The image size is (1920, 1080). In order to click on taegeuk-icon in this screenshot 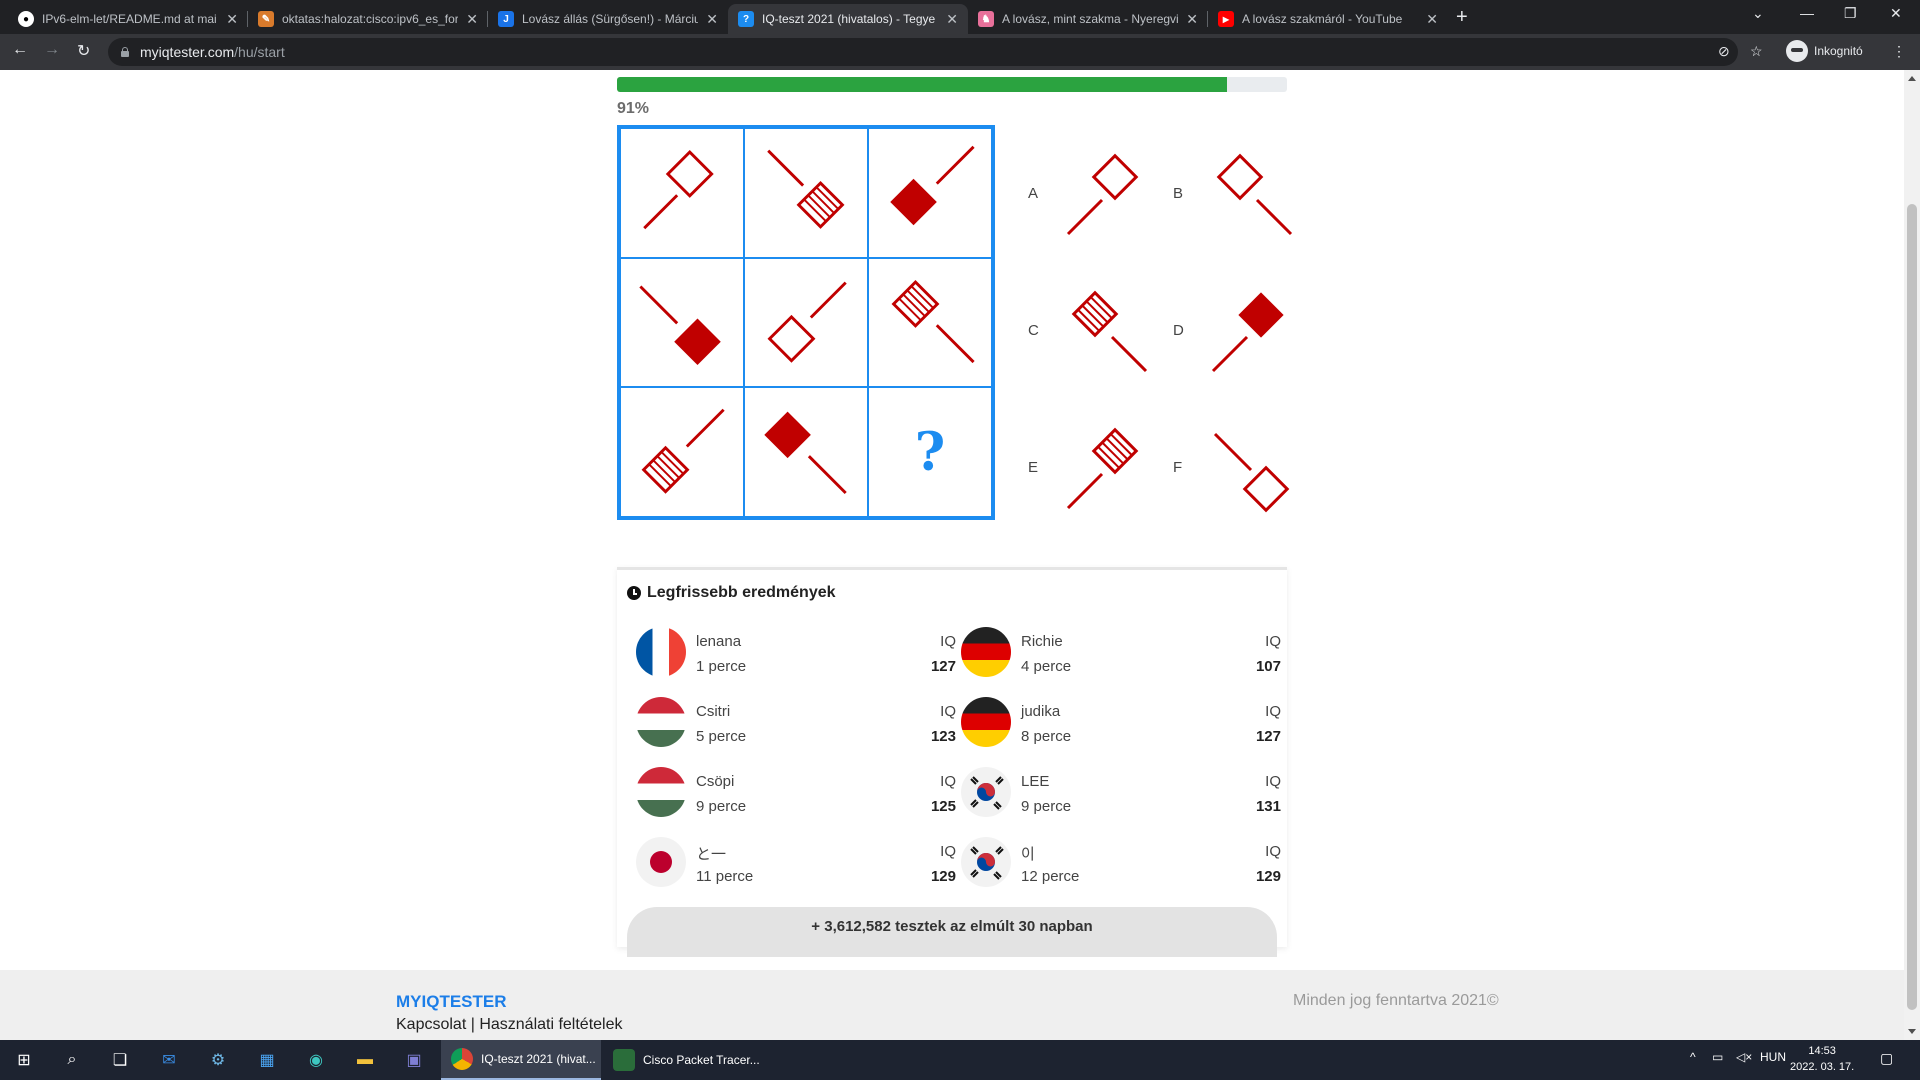, I will do `click(987, 863)`.